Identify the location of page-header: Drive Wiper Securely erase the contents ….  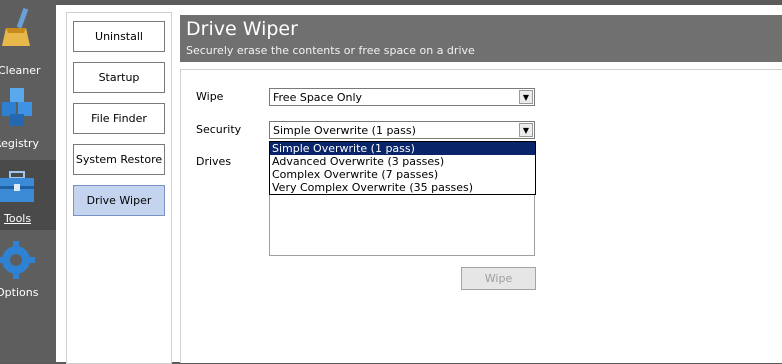
(481, 38).